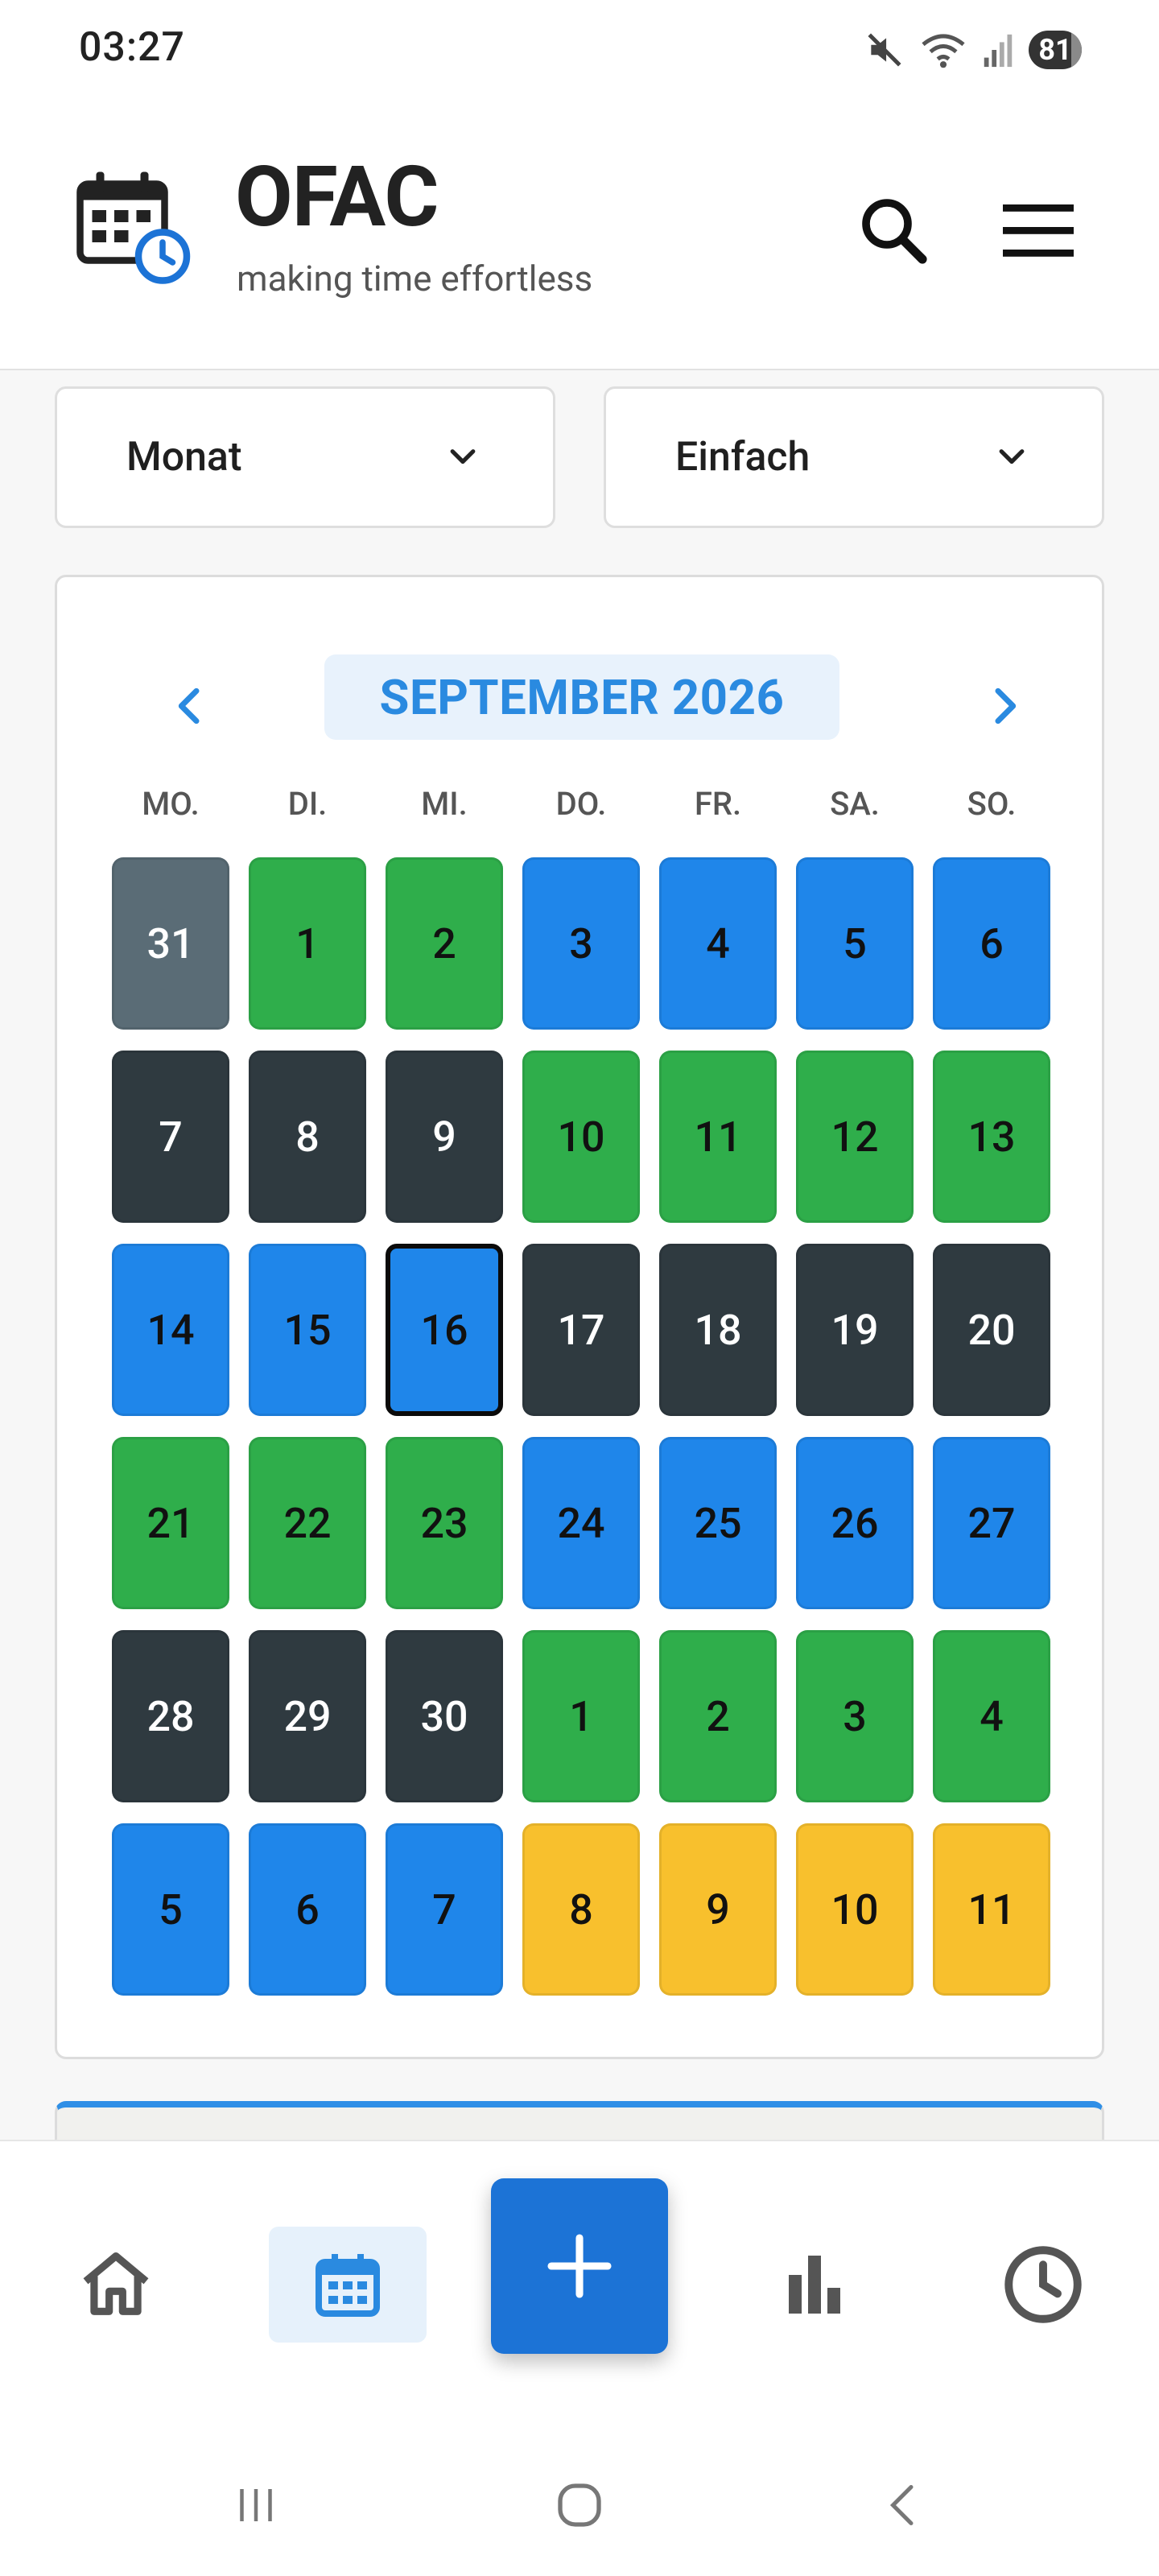 The height and width of the screenshot is (2576, 1159). I want to click on calendar-day: 20, so click(991, 1330).